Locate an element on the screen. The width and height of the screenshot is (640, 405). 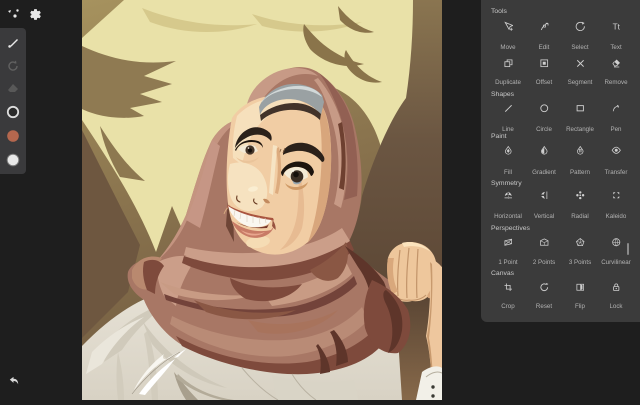
svg-text: Tt is located at coordinates (616, 27).